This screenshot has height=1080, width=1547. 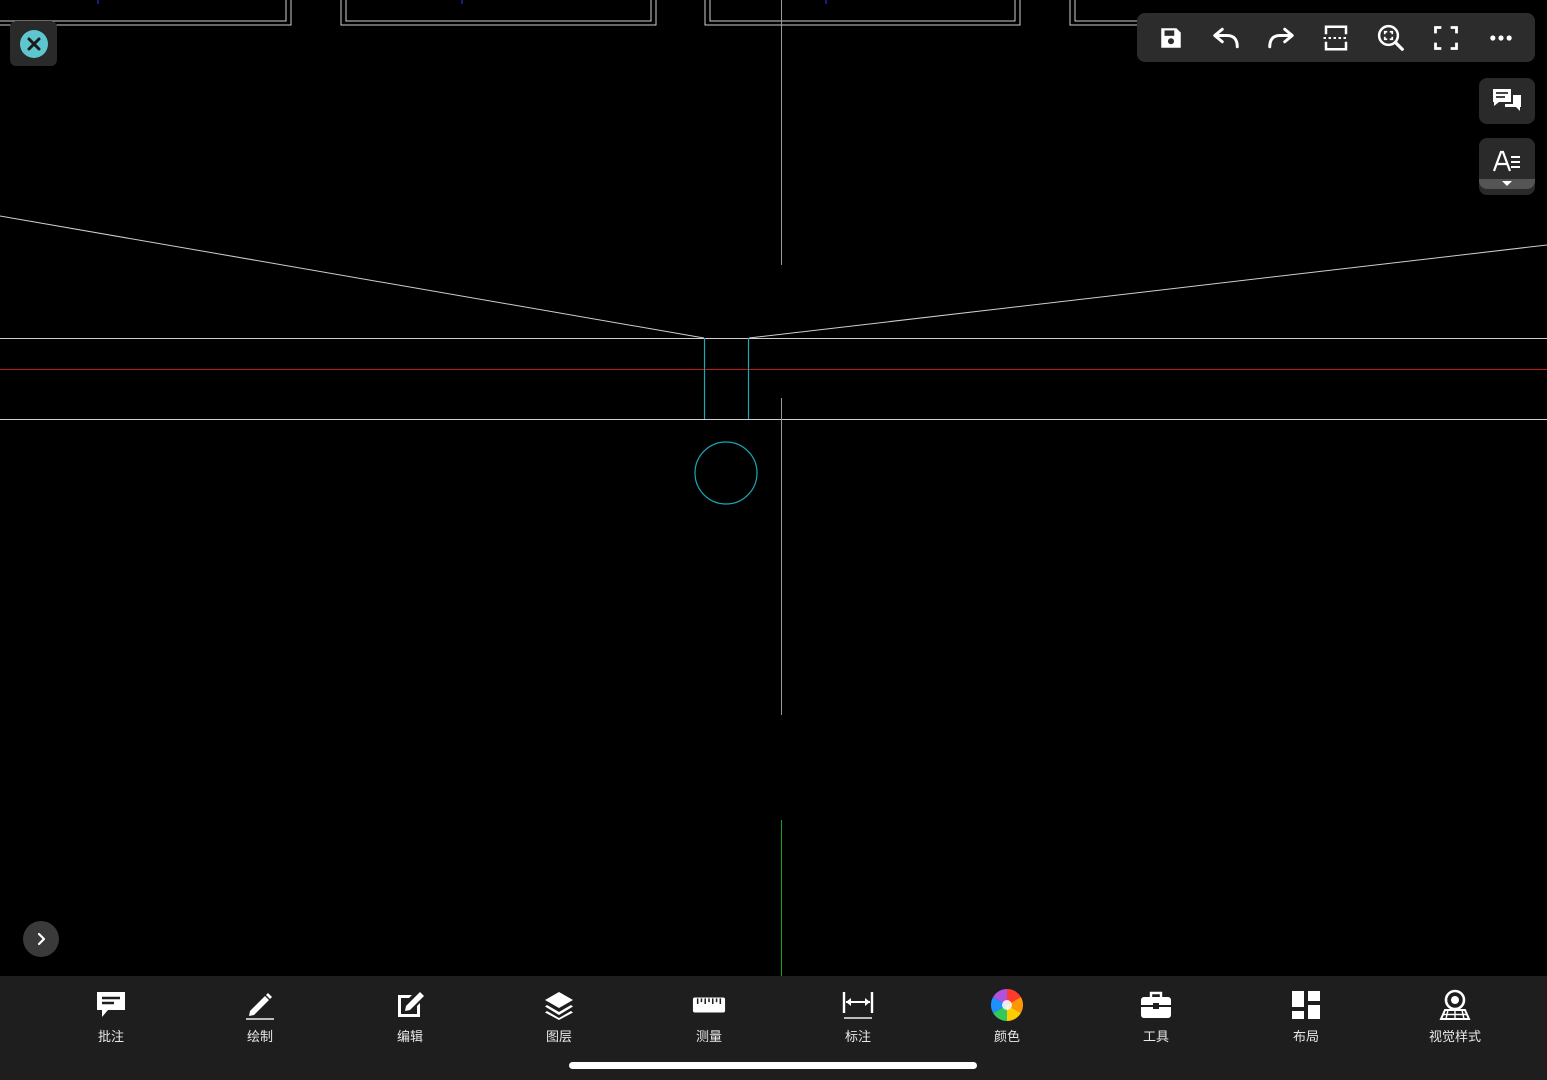 What do you see at coordinates (1506, 160) in the screenshot?
I see `text-style-icon` at bounding box center [1506, 160].